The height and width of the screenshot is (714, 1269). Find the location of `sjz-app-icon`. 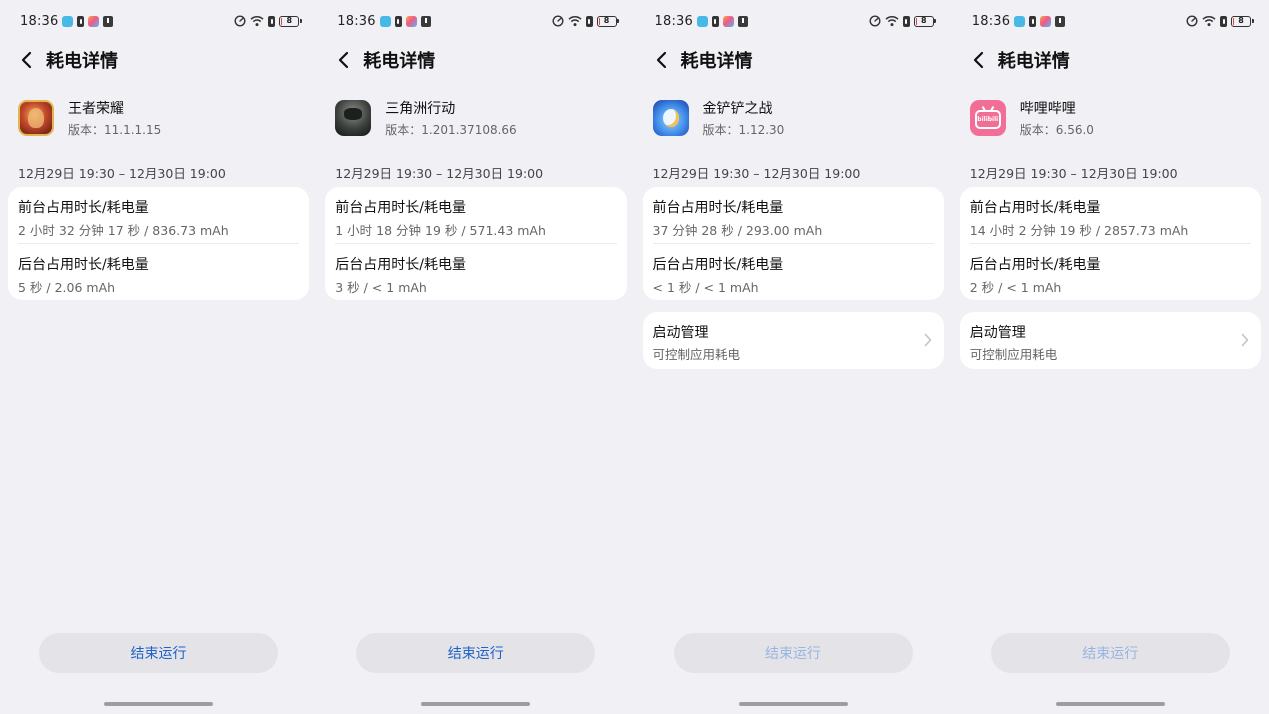

sjz-app-icon is located at coordinates (353, 118).